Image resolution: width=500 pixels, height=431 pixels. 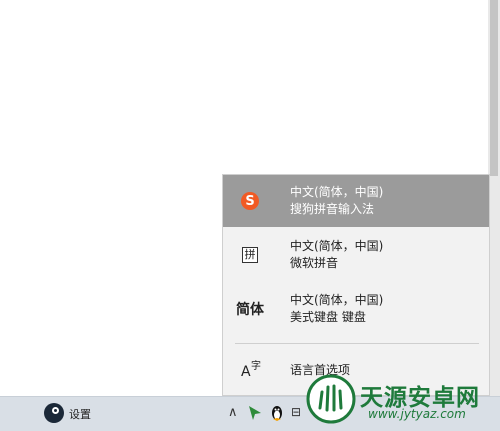 I want to click on ime-item-name: 微软拼音, so click(x=314, y=263).